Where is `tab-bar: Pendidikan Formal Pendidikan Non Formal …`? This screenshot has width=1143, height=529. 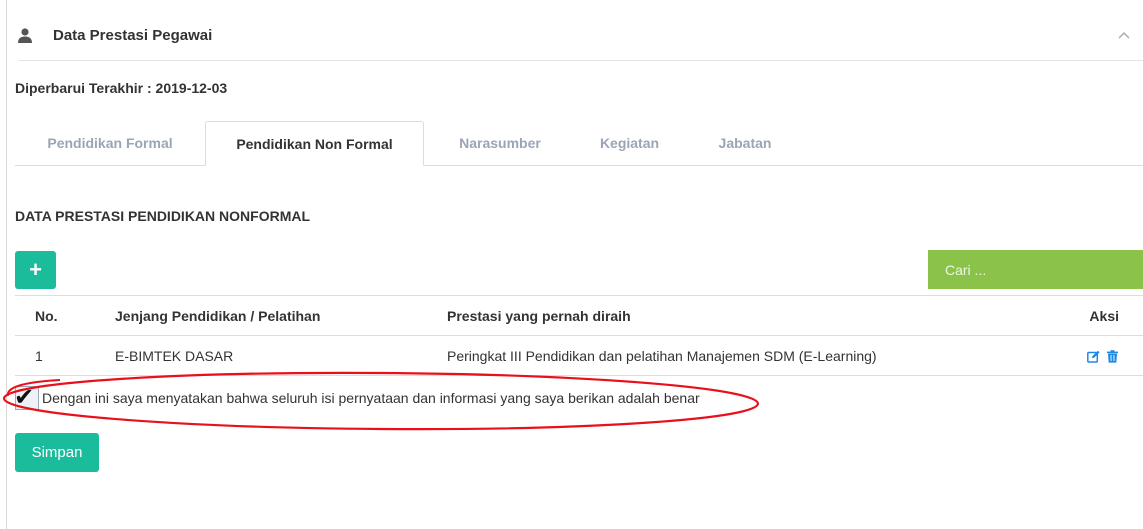 tab-bar: Pendidikan Formal Pendidikan Non Formal … is located at coordinates (579, 143).